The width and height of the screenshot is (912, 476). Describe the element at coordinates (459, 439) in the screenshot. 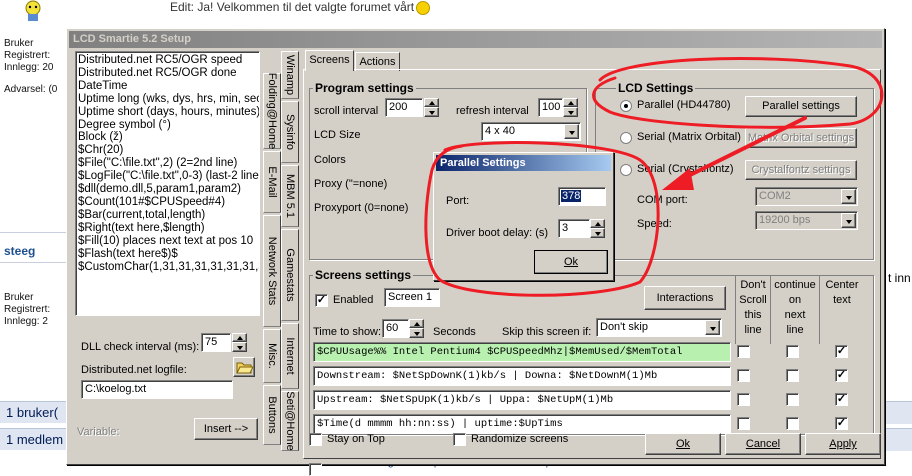

I see `randomize-screens-checkbox` at that location.